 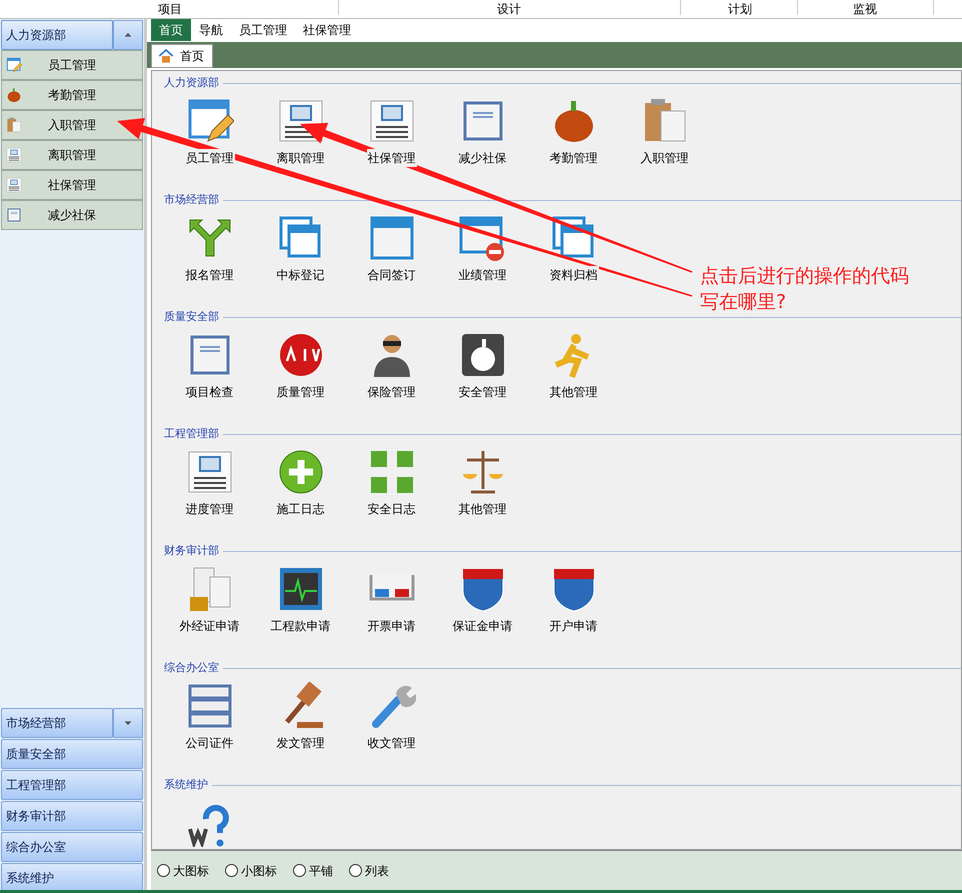 I want to click on section-title: 质量安全部, so click(x=191, y=316).